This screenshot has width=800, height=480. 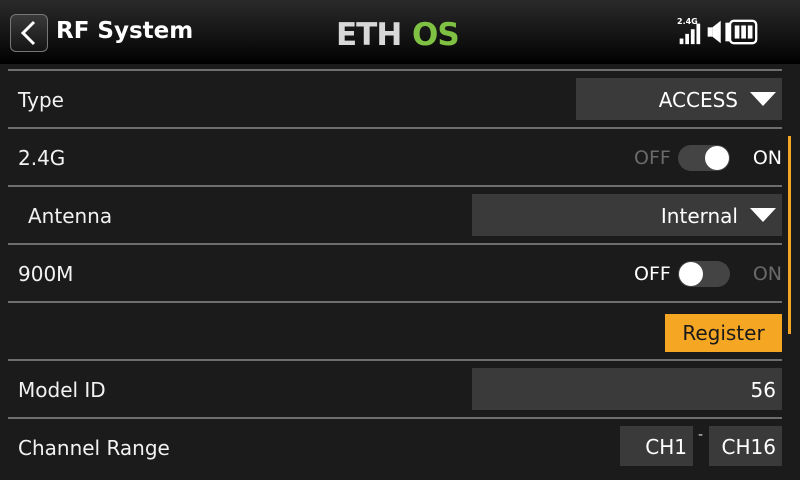 What do you see at coordinates (704, 274) in the screenshot?
I see `rf900-toggle-track` at bounding box center [704, 274].